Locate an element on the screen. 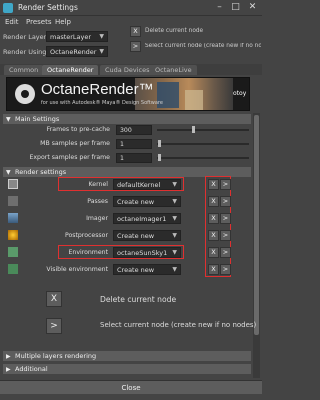  node-buttons-highlight is located at coordinates (218, 226).